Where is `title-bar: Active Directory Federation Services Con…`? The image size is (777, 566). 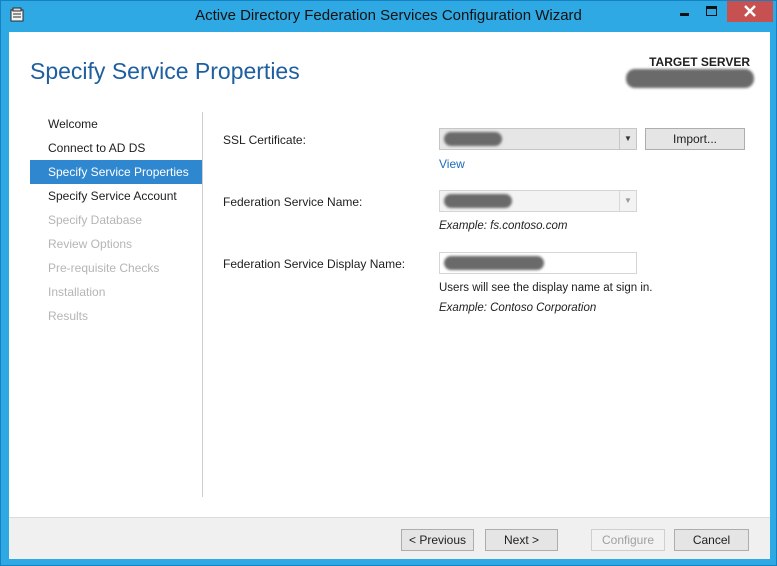 title-bar: Active Directory Federation Services Con… is located at coordinates (388, 16).